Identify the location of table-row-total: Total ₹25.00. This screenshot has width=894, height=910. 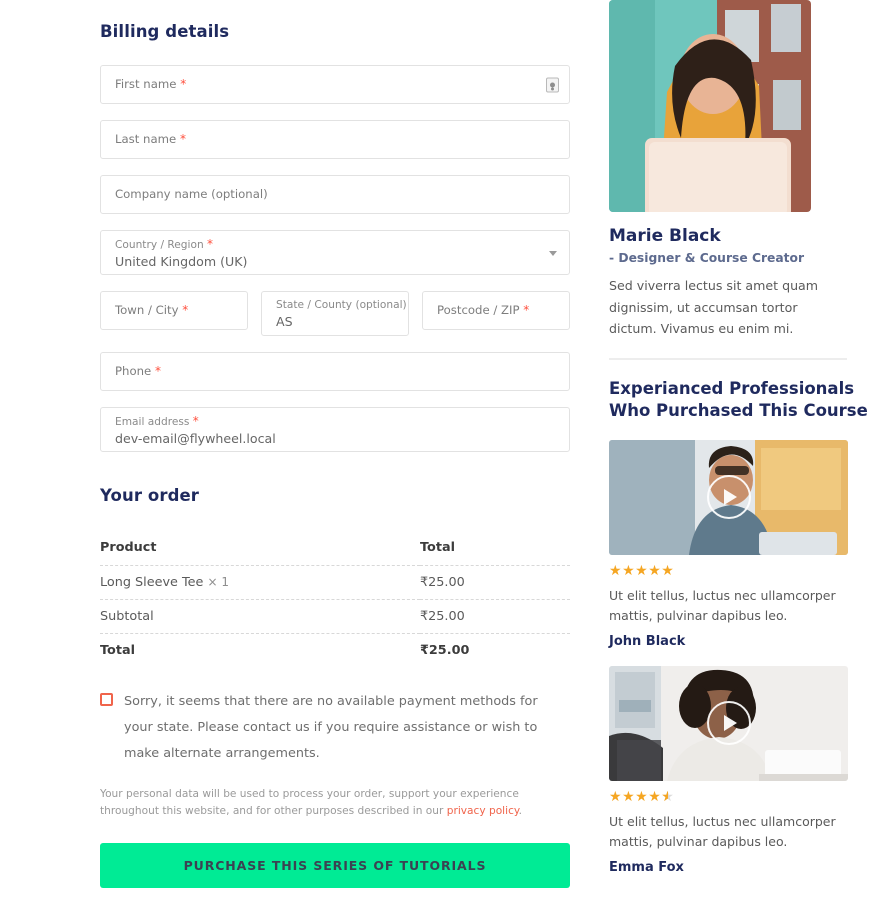
(335, 650).